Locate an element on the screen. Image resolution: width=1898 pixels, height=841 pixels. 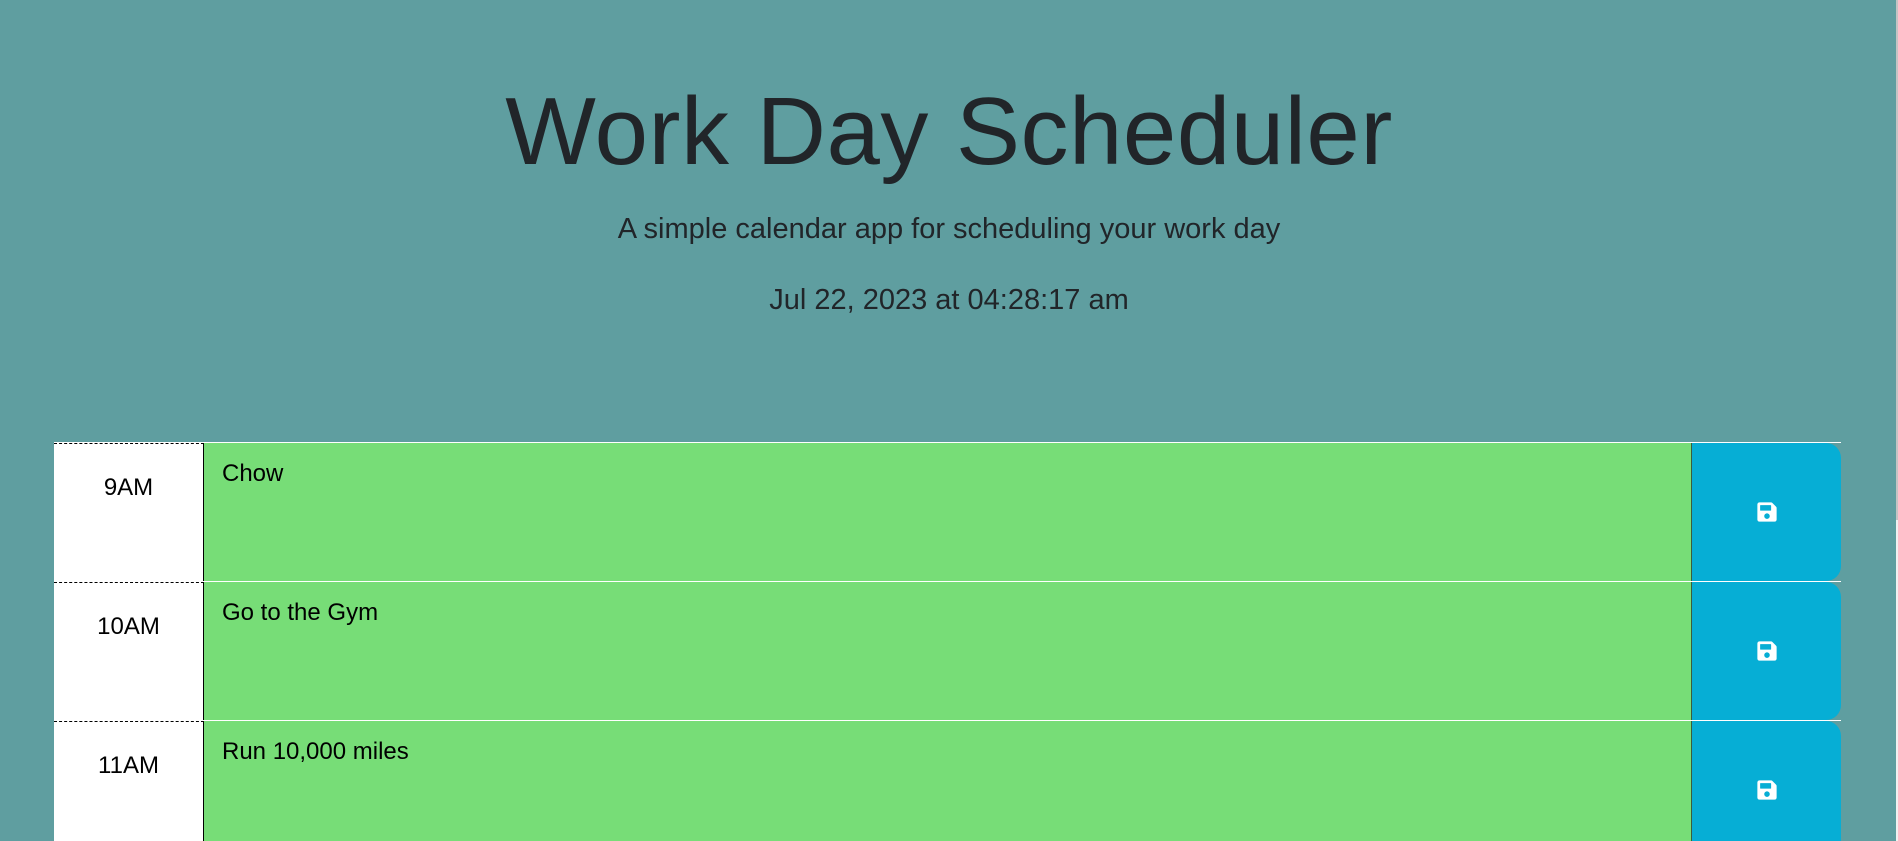
hour-label: 11AM is located at coordinates (129, 781).